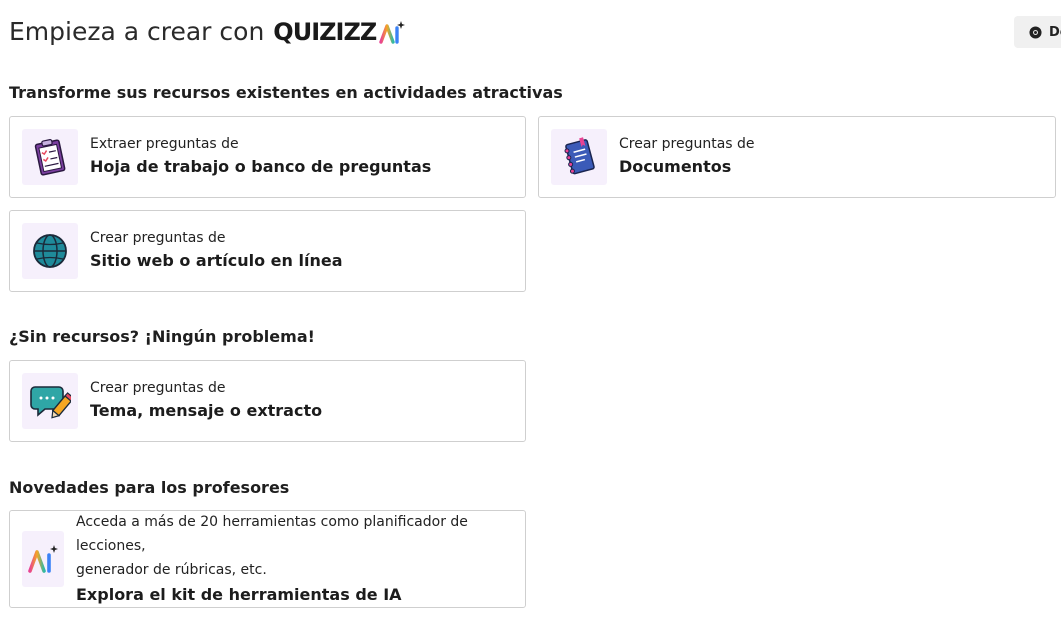 The image size is (1061, 624). Describe the element at coordinates (1055, 32) in the screenshot. I see `top-right-button-label: De` at that location.